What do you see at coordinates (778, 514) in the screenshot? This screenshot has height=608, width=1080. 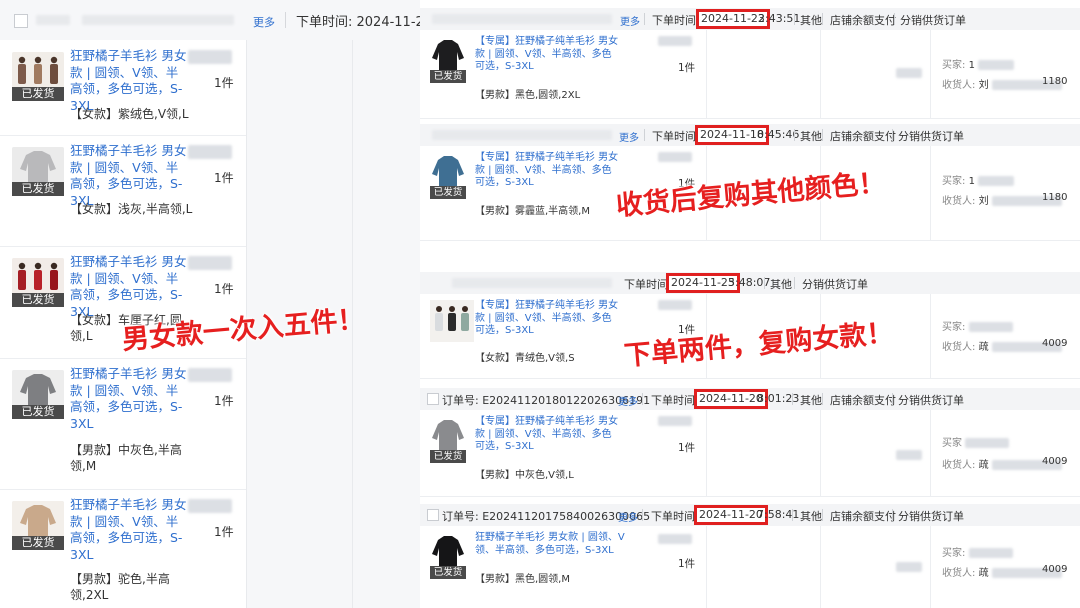 I see `order-time-tail: 7:58:41` at bounding box center [778, 514].